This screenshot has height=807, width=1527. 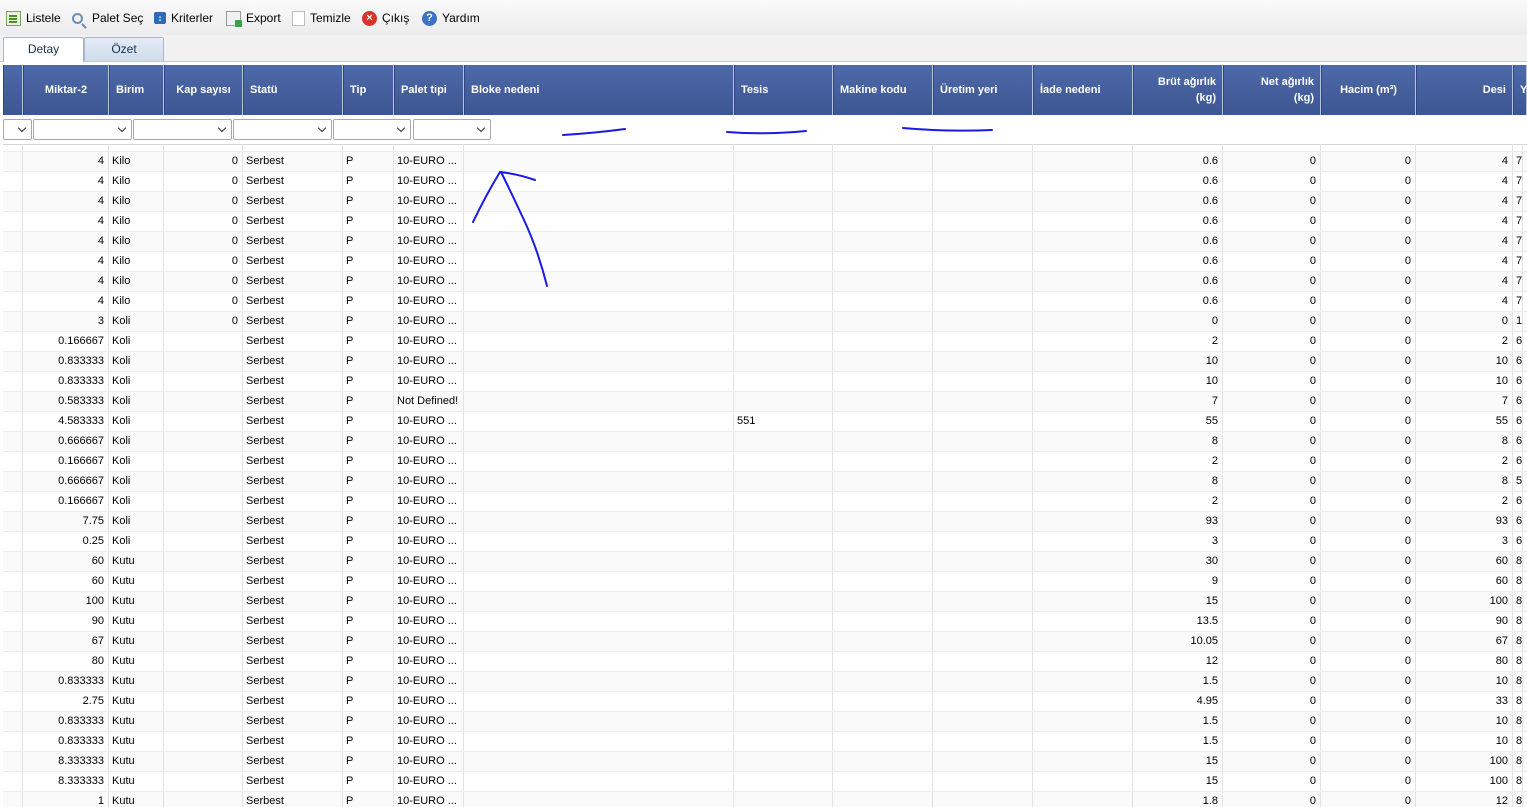 What do you see at coordinates (107, 18) in the screenshot?
I see `toolbar-palet-sec-button: Palet Seç` at bounding box center [107, 18].